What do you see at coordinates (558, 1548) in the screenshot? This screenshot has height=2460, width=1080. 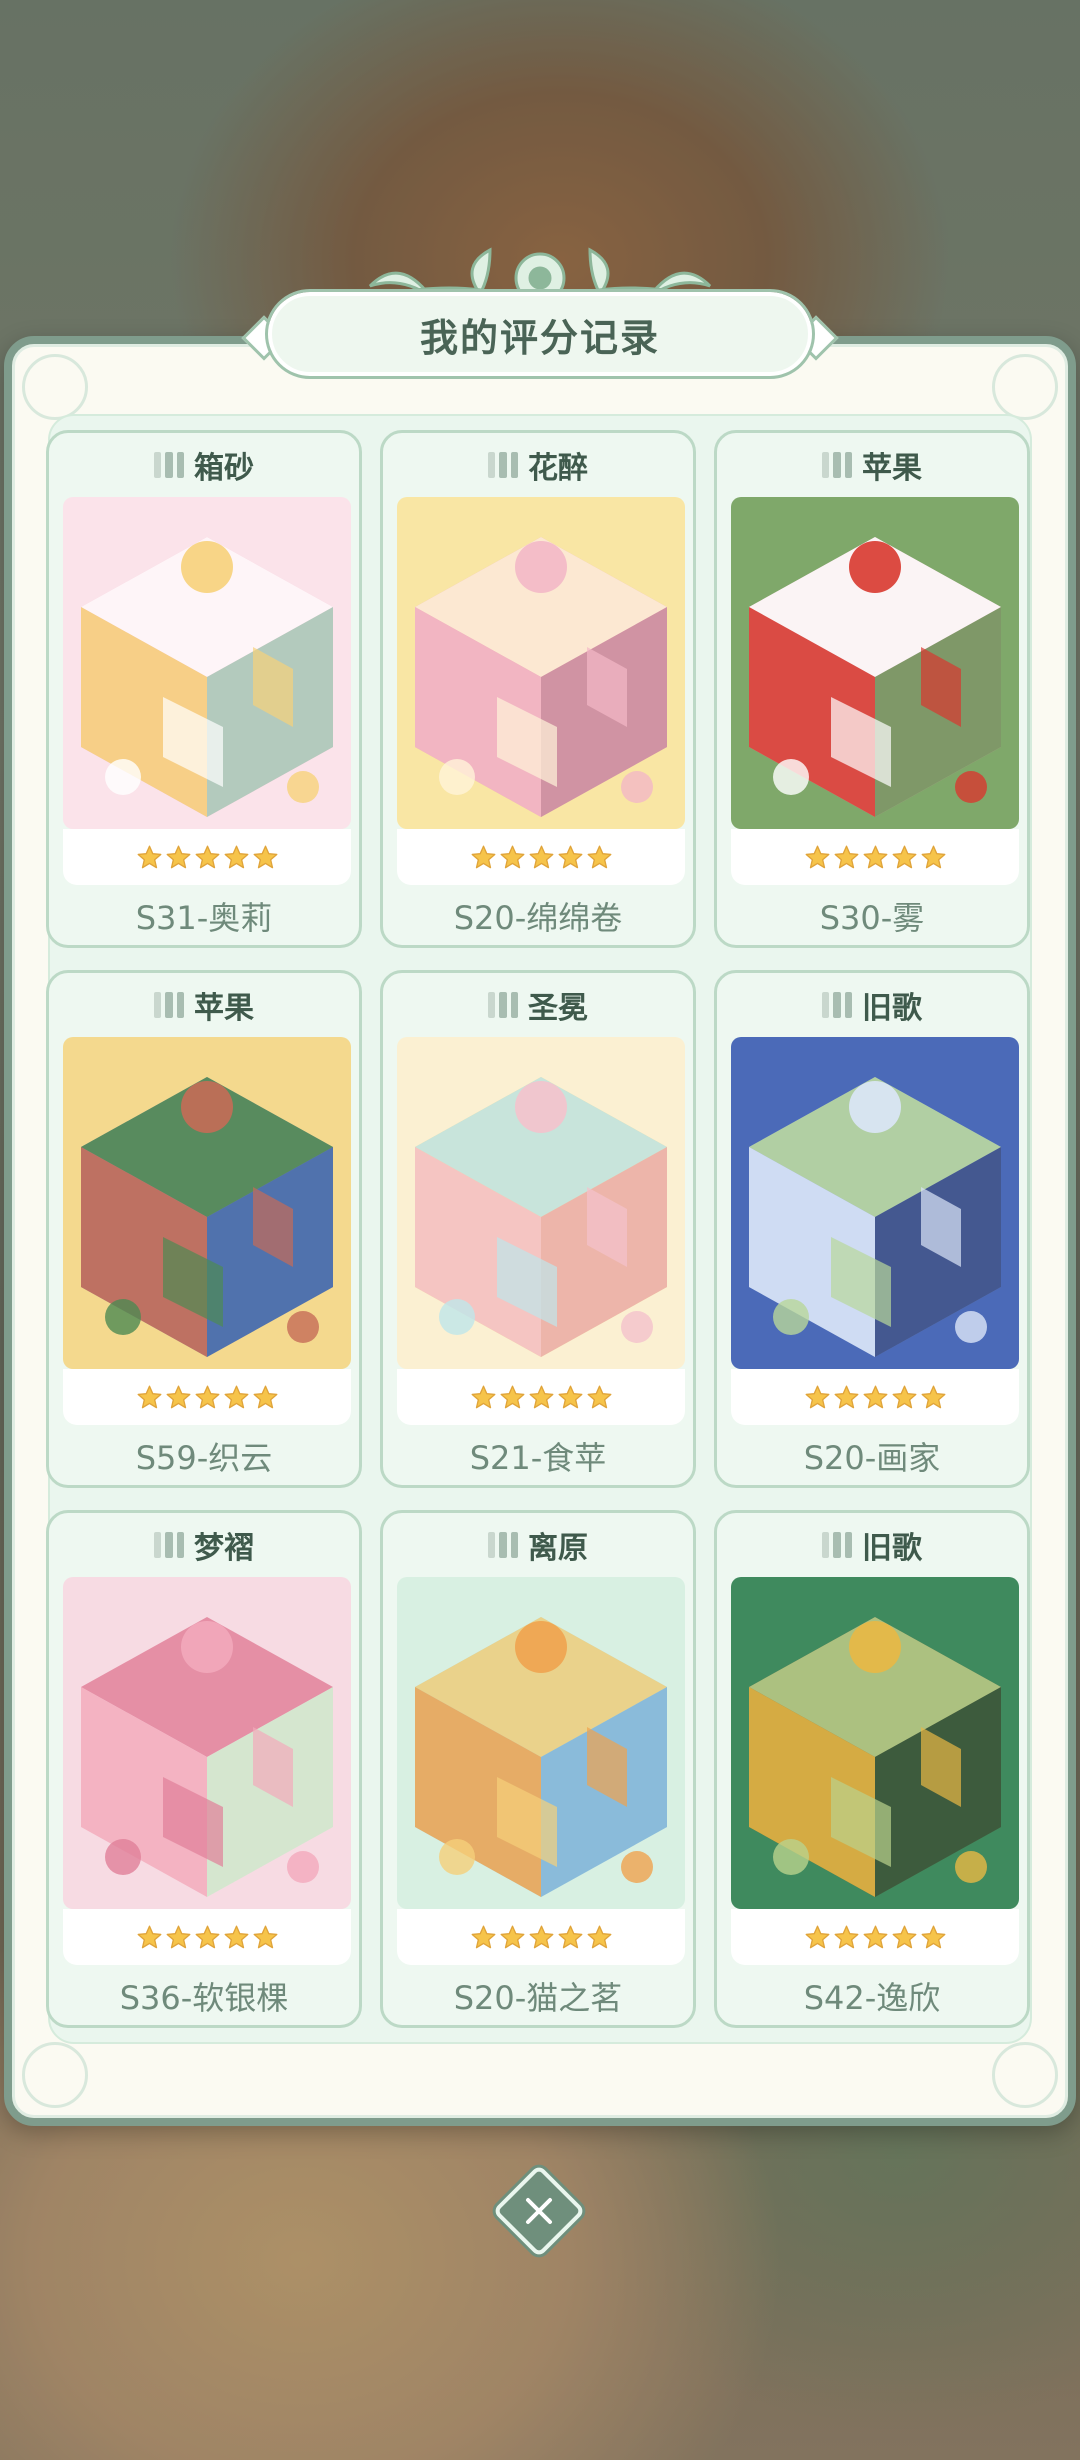 I see `author-name: 离原` at bounding box center [558, 1548].